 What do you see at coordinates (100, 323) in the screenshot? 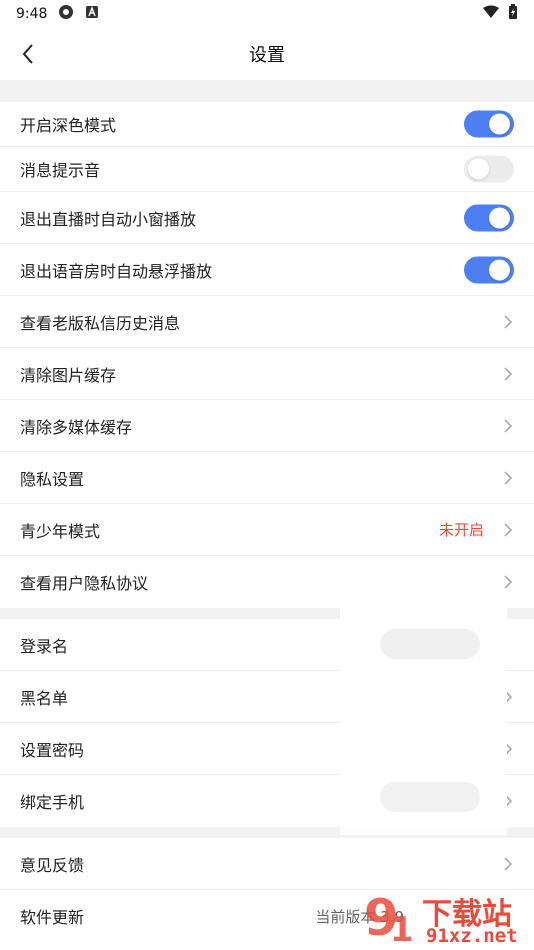
I see `setting-label: 查看老版私信历史消息` at bounding box center [100, 323].